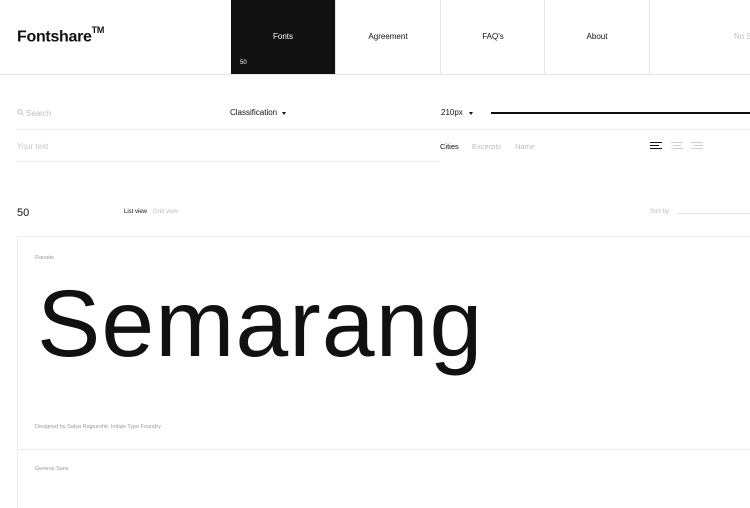  Describe the element at coordinates (620, 113) in the screenshot. I see `font-size-slider` at that location.